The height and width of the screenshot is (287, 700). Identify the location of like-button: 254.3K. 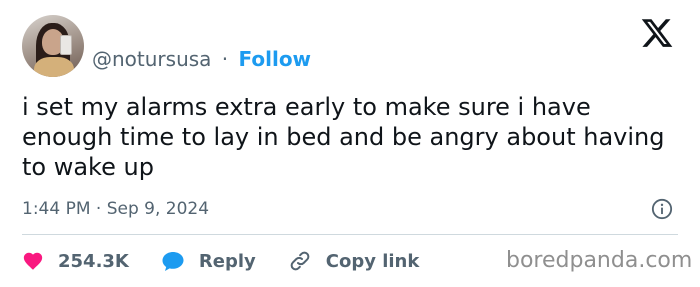
(75, 261).